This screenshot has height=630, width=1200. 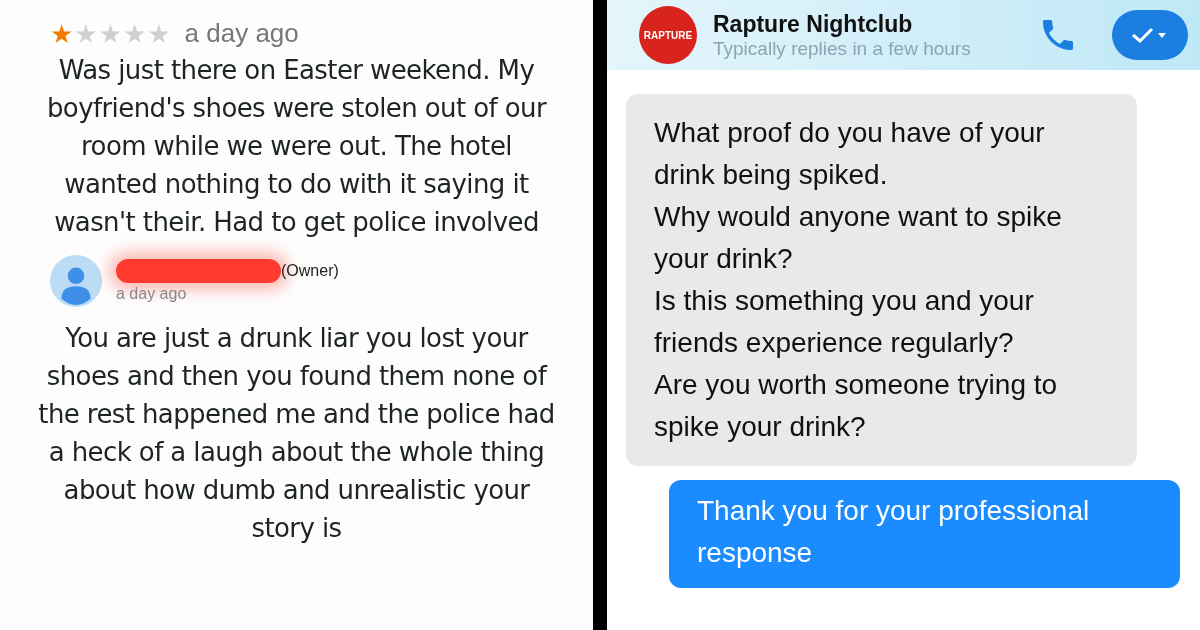 What do you see at coordinates (924, 534) in the screenshot?
I see `sent-message: Thank you for your professional response` at bounding box center [924, 534].